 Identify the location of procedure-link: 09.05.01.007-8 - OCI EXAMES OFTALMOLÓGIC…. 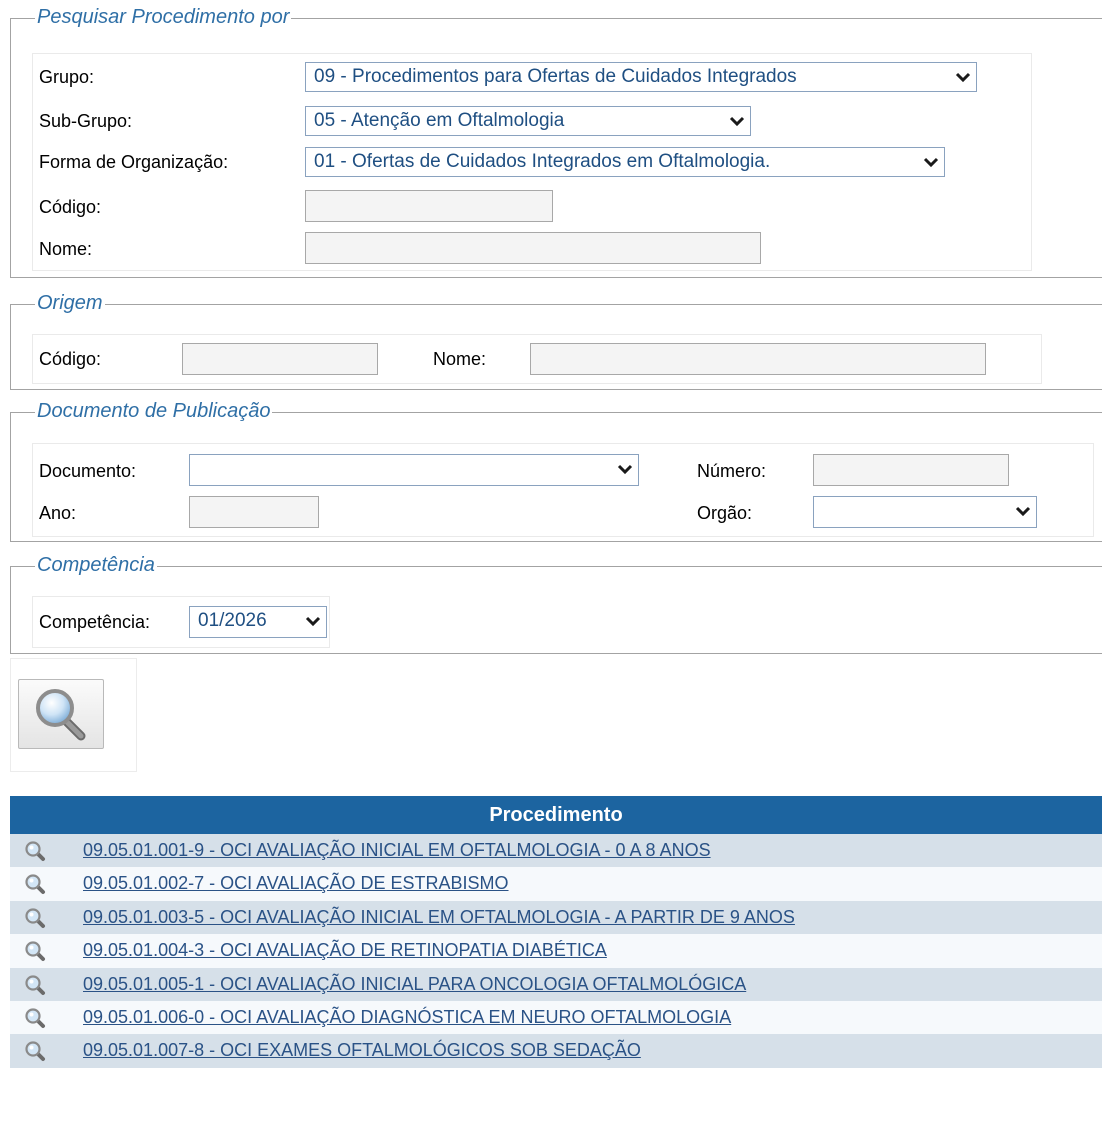
(362, 1050).